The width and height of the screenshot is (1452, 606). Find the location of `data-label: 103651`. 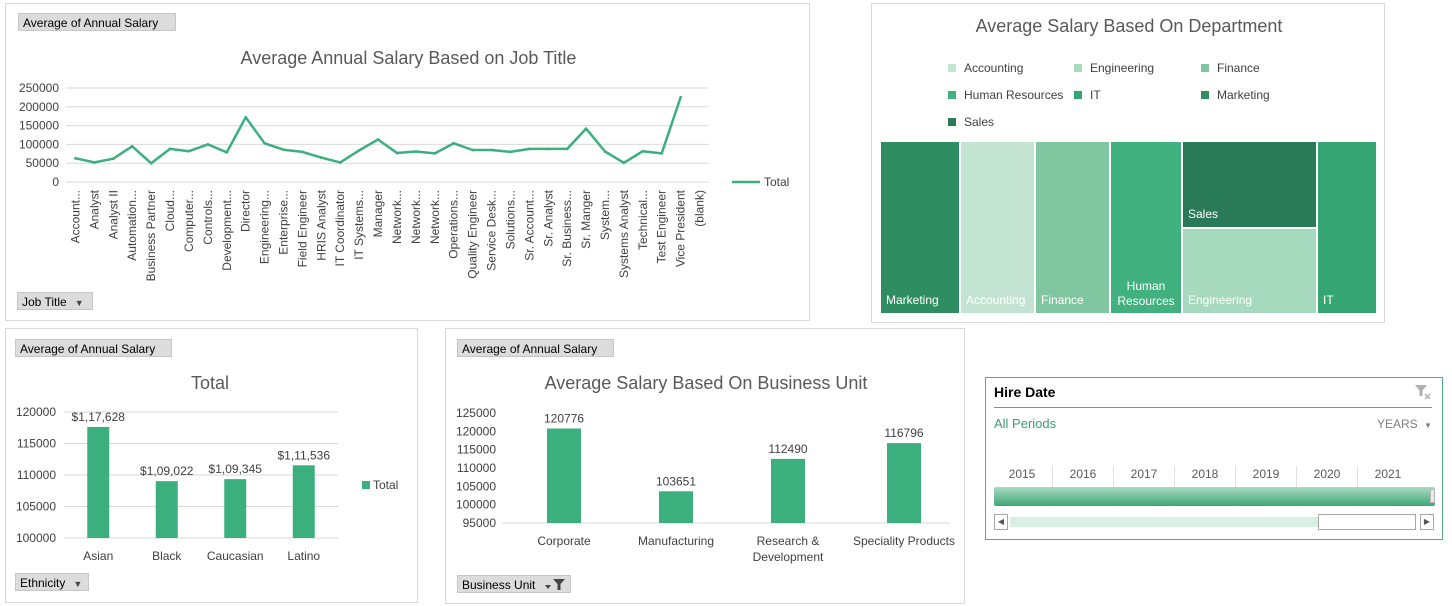

data-label: 103651 is located at coordinates (676, 481).